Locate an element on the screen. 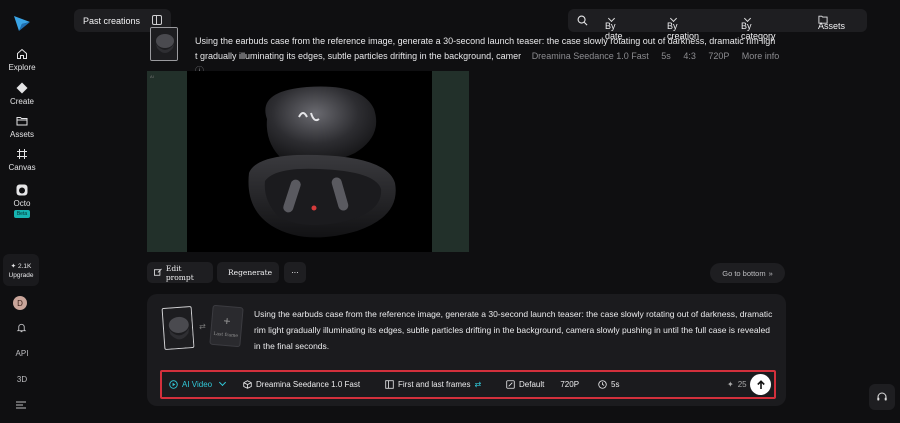  model-selector: Dreamina Seedance 1.0 Fast is located at coordinates (301, 384).